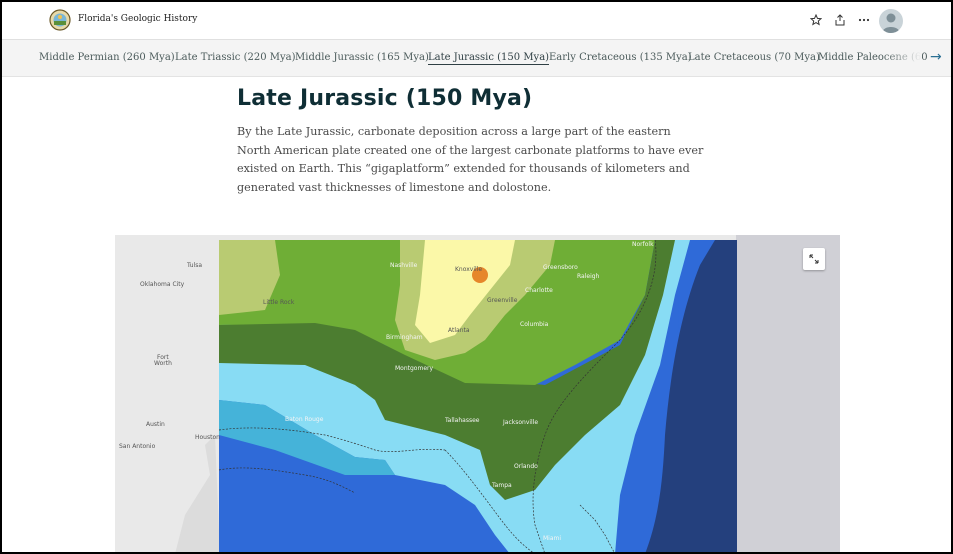 This screenshot has width=953, height=554. Describe the element at coordinates (404, 337) in the screenshot. I see `label-birmingham: Birmingham` at that location.